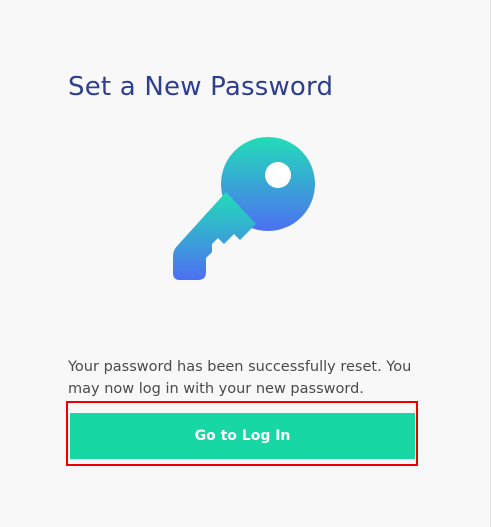 This screenshot has width=491, height=527. I want to click on go-to-login-button: Go to Log In, so click(242, 436).